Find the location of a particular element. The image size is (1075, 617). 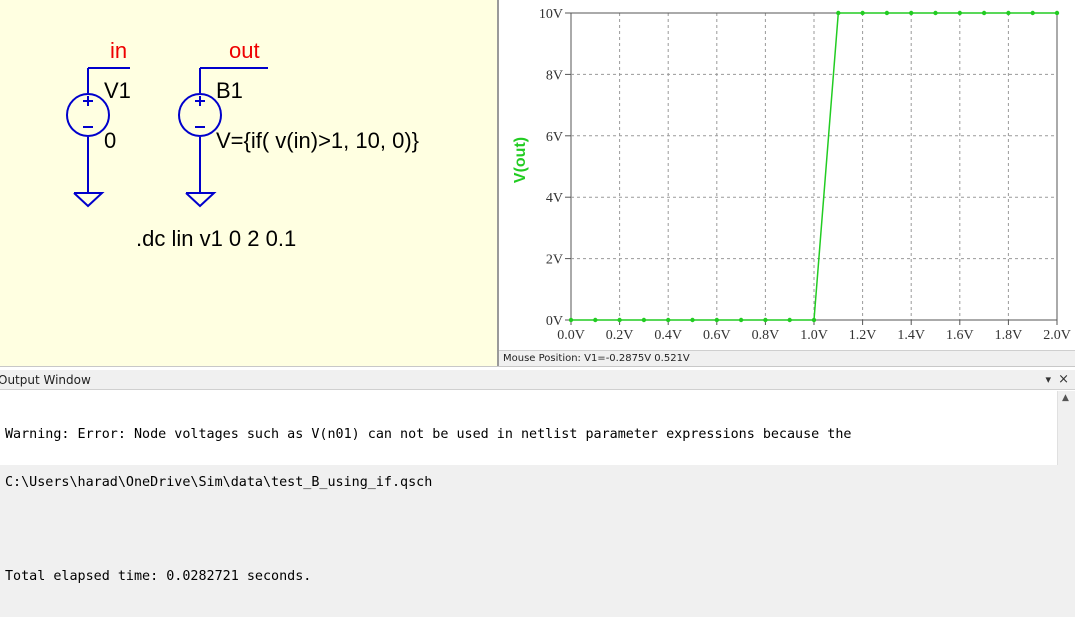

x-tick-label: 1.4V is located at coordinates (911, 335).